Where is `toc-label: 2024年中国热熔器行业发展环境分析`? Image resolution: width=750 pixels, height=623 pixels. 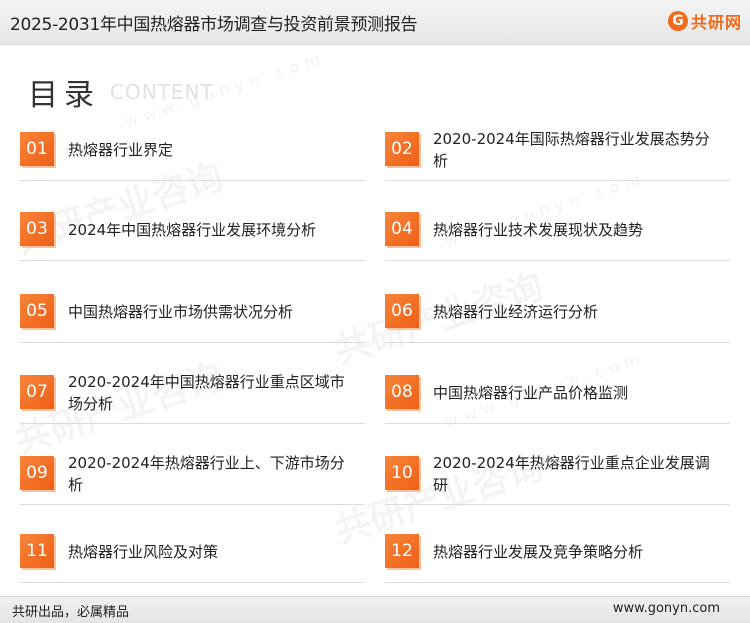 toc-label: 2024年中国热熔器行业发展环境分析 is located at coordinates (192, 230).